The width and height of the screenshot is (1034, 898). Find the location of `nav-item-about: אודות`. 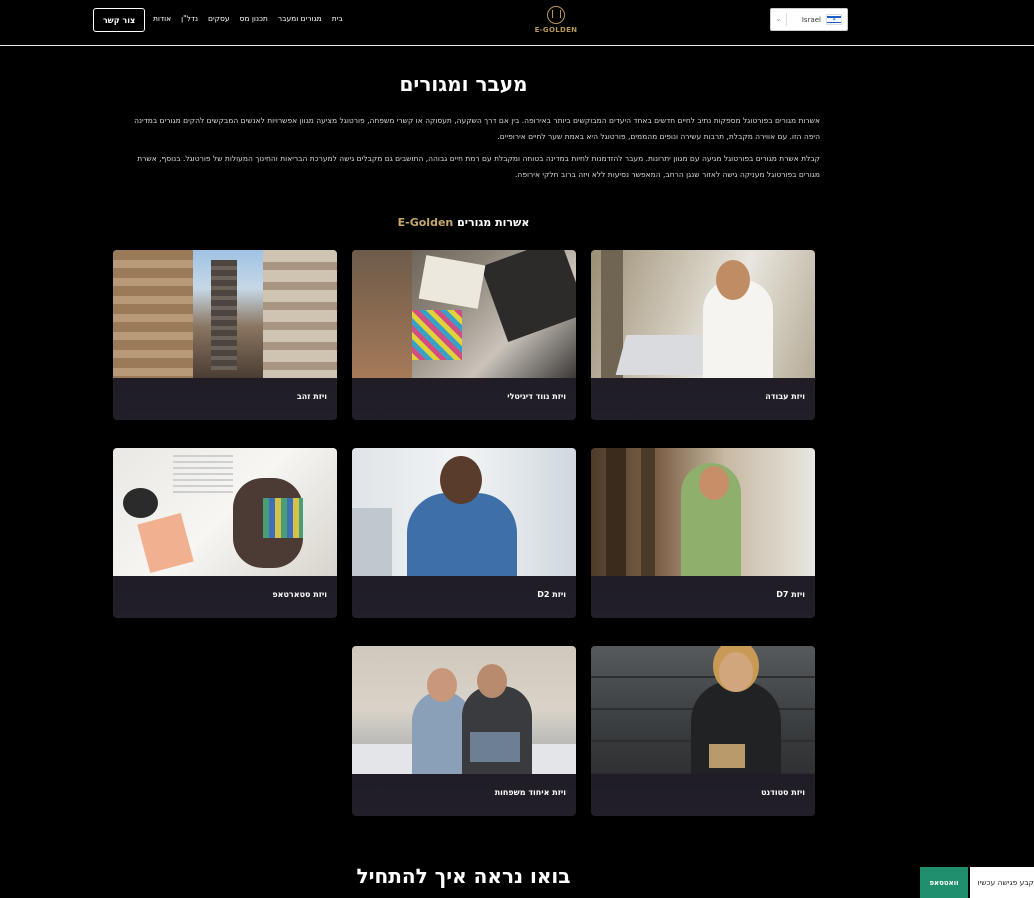

nav-item-about: אודות is located at coordinates (162, 18).